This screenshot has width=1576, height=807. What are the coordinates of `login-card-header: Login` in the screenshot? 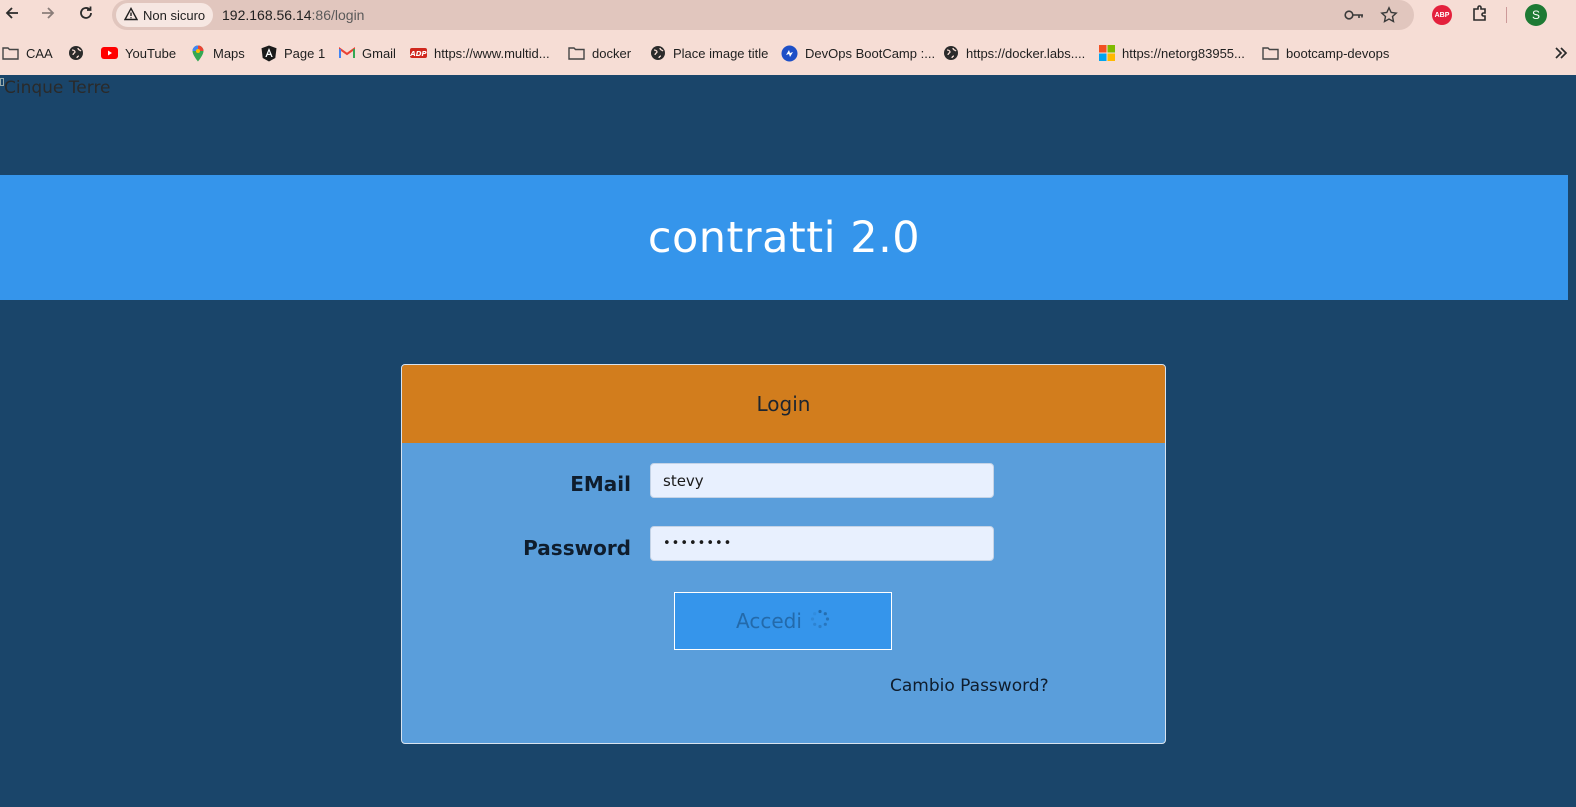 It's located at (783, 404).